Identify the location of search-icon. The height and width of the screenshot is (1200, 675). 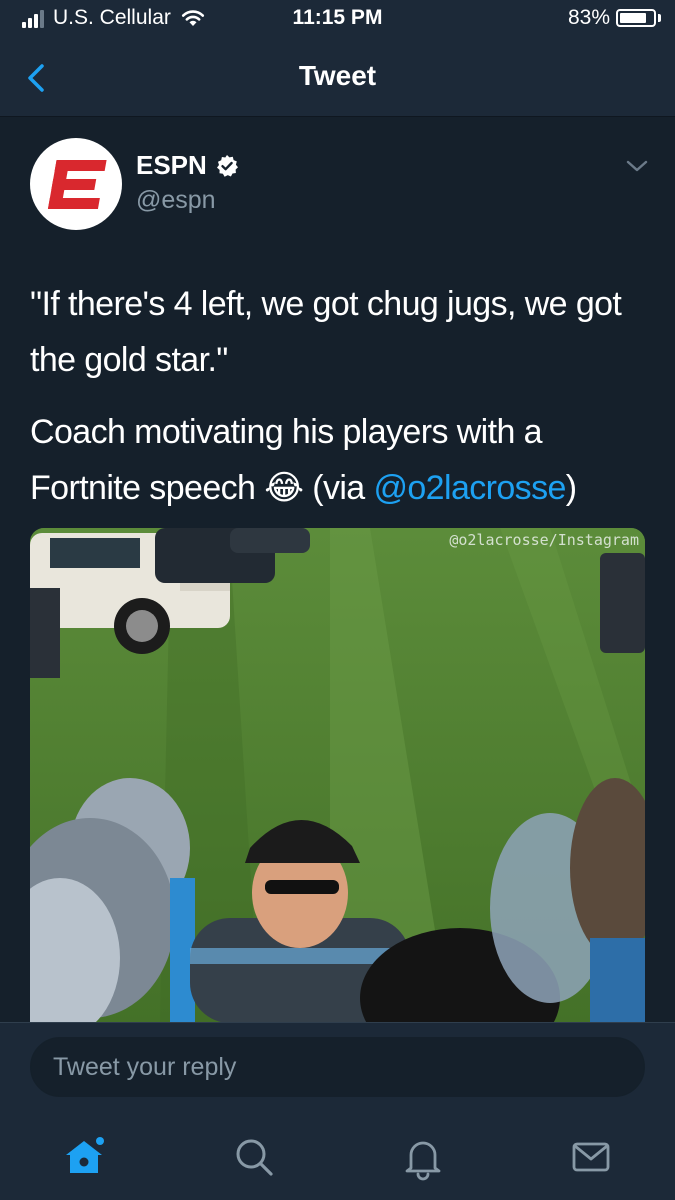
(254, 1157).